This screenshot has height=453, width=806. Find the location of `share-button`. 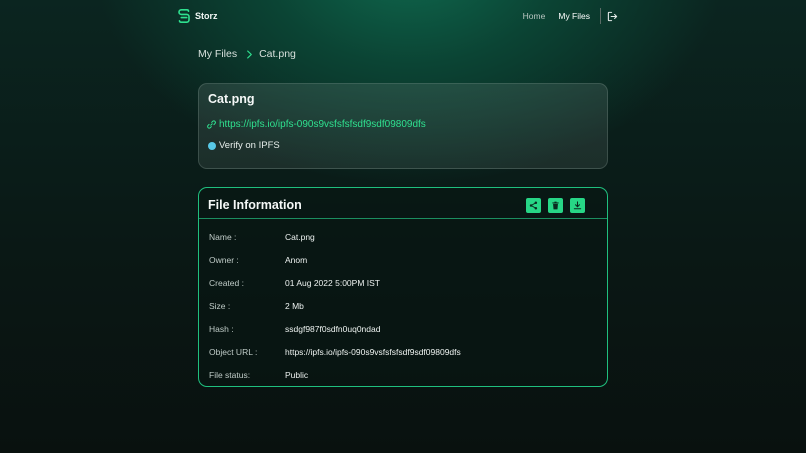

share-button is located at coordinates (533, 205).